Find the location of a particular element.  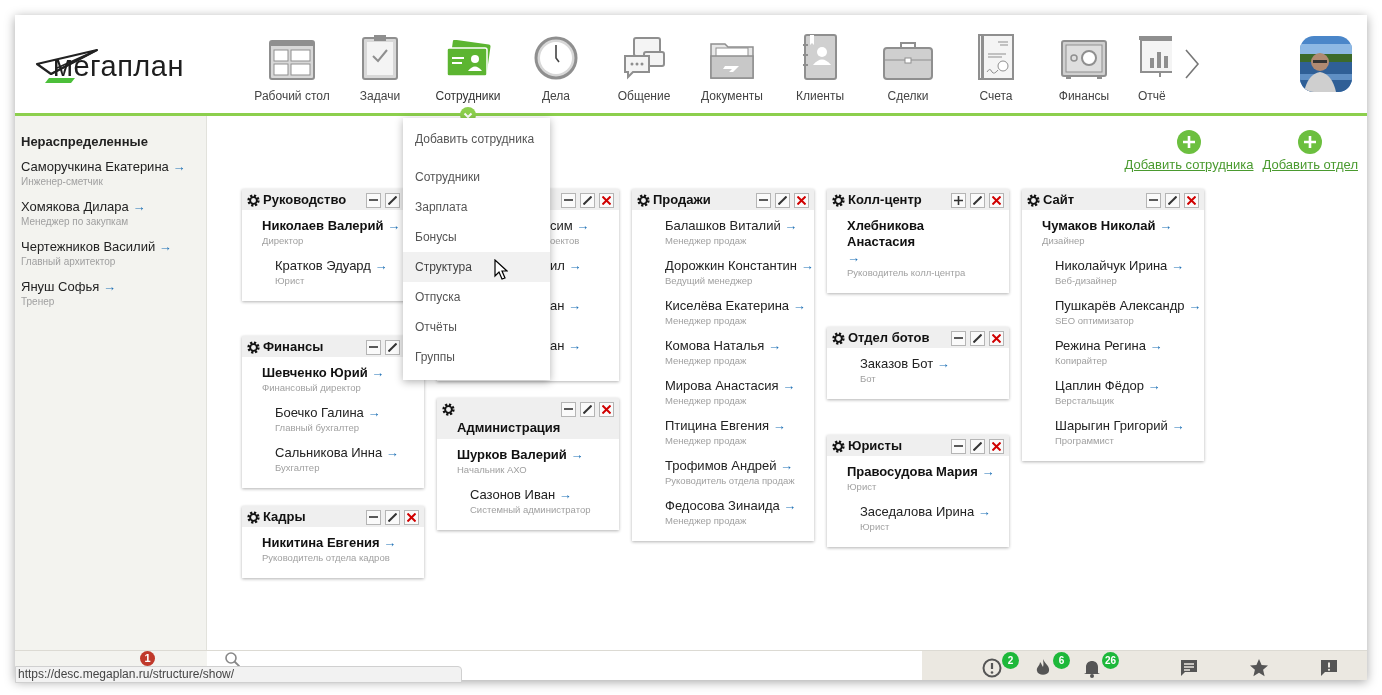

department-title: Юристы is located at coordinates (875, 446).